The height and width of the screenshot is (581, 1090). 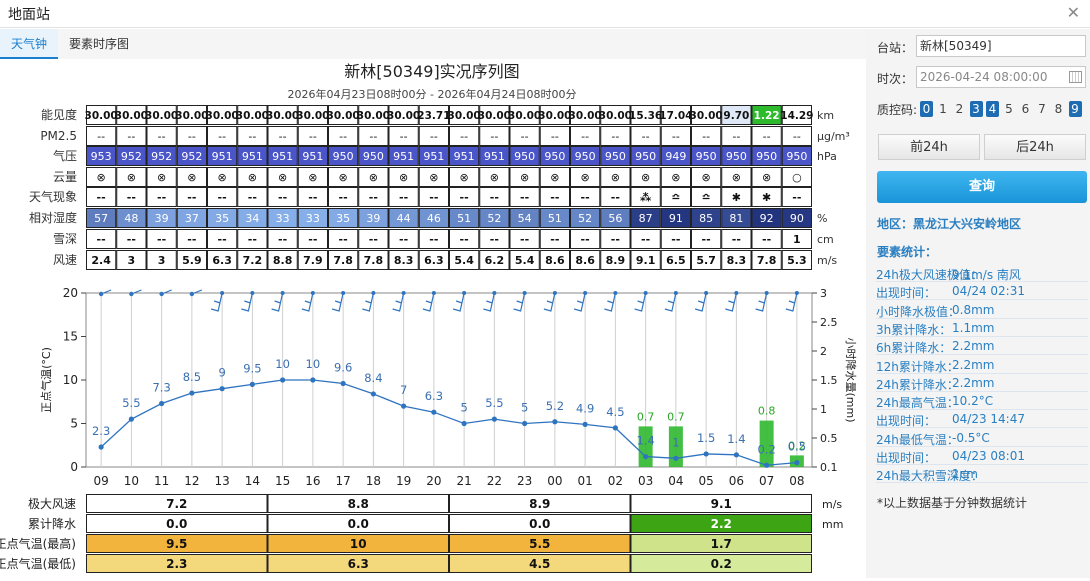 I want to click on cell-value: ⊗, so click(x=706, y=177).